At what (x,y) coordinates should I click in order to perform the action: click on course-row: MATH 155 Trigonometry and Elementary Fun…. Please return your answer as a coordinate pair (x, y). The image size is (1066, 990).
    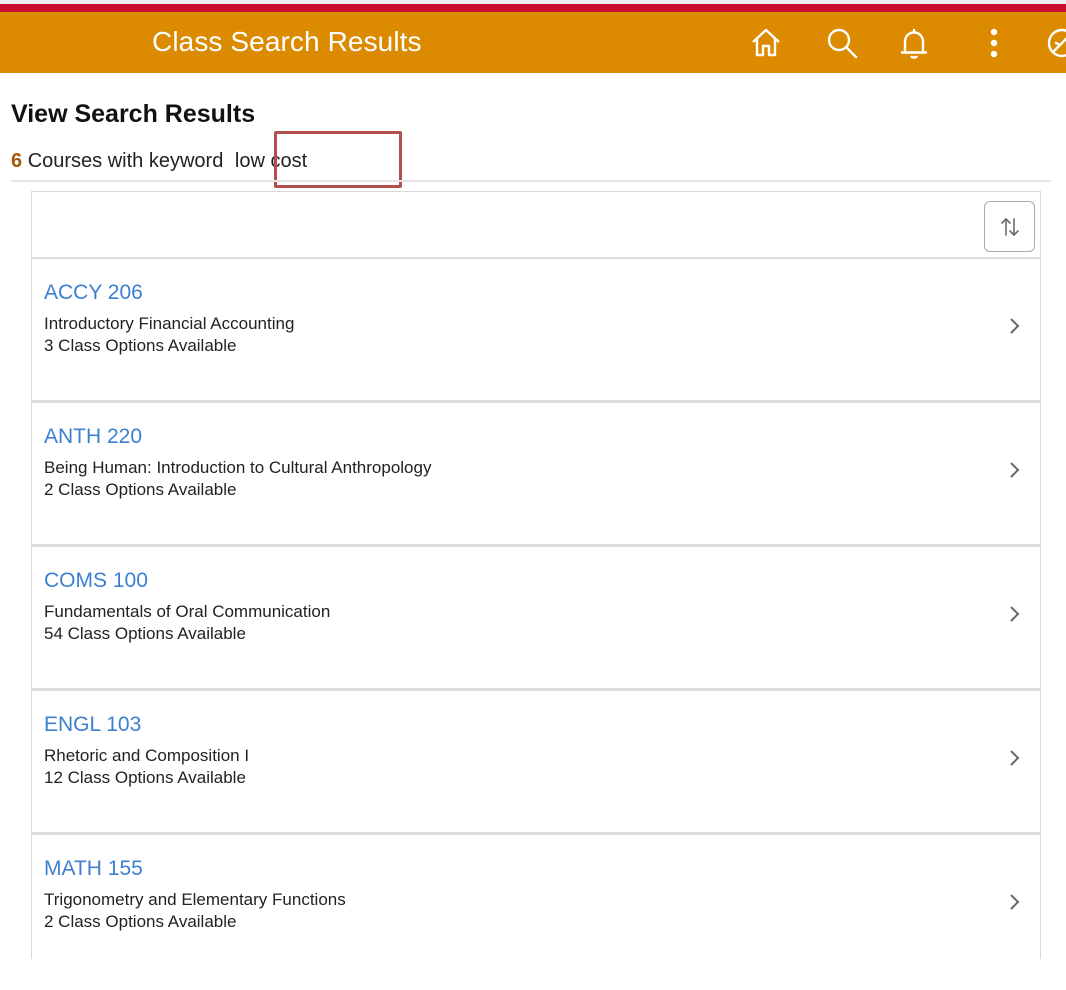
    Looking at the image, I should click on (536, 897).